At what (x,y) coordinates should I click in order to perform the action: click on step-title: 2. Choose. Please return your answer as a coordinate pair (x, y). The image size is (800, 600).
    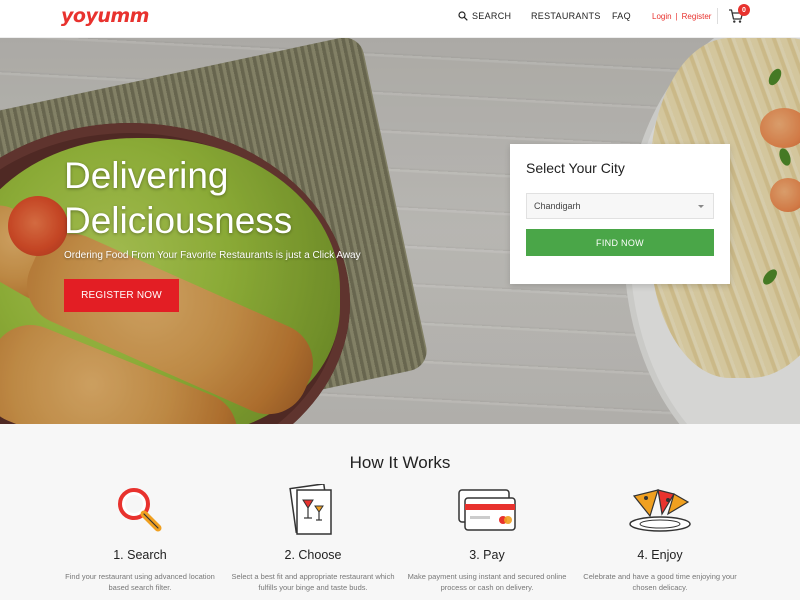
    Looking at the image, I should click on (313, 555).